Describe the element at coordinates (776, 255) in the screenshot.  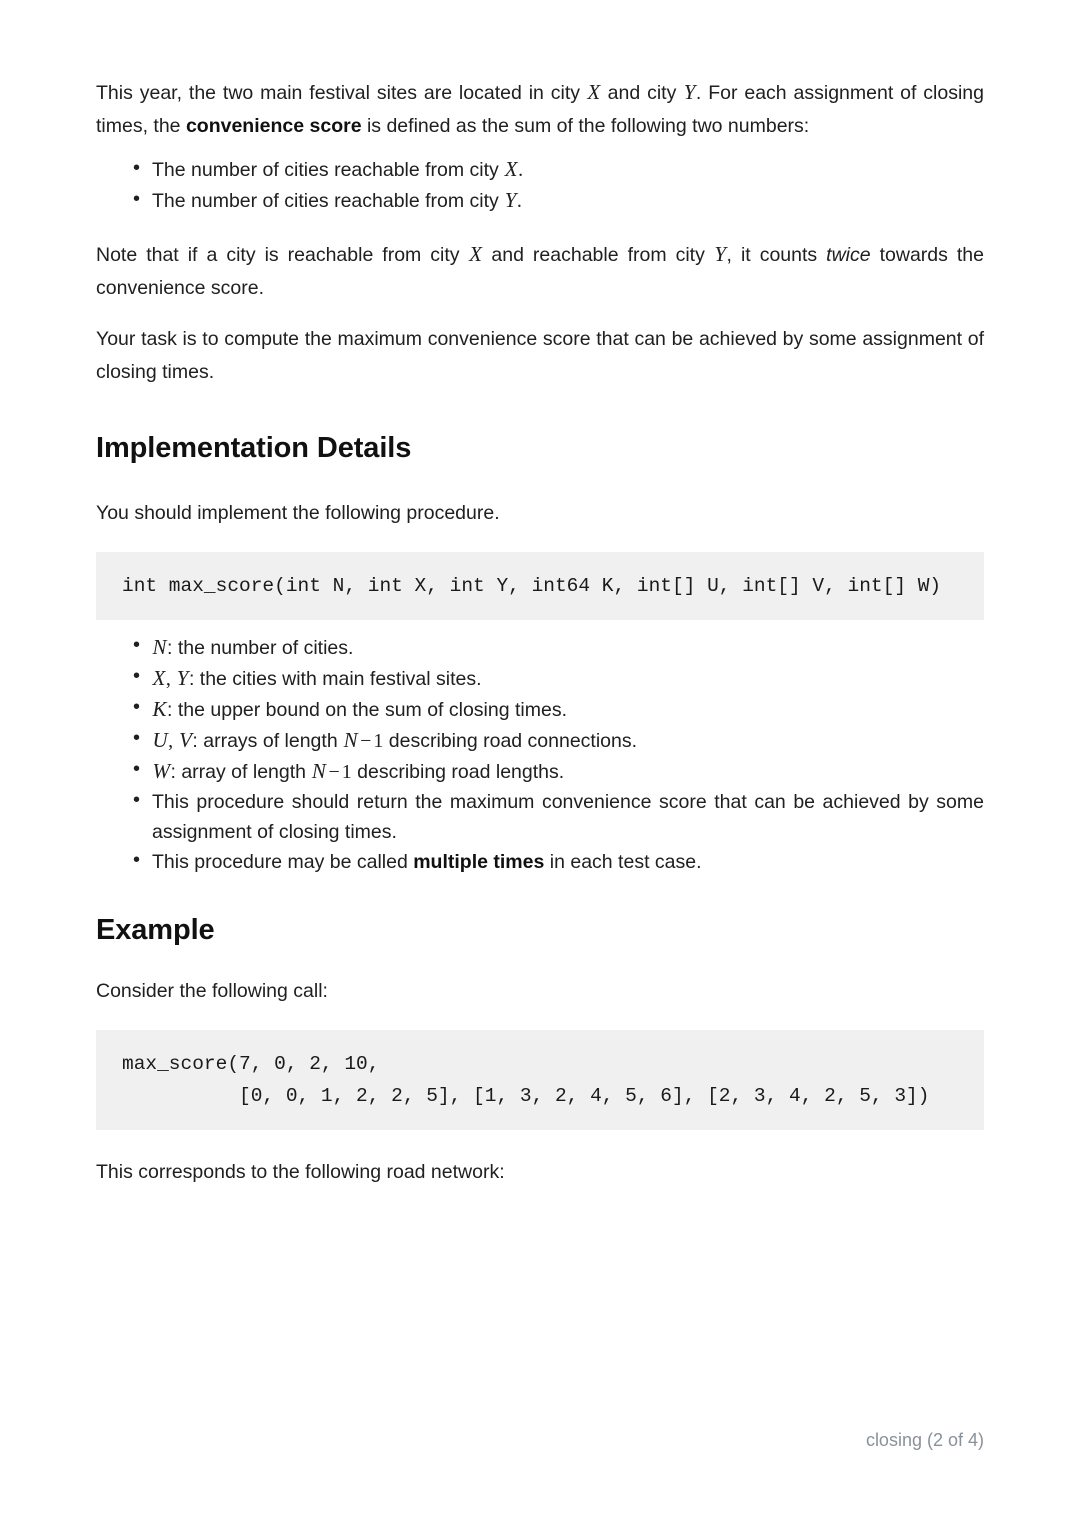
I see `note-seg3: , it counts` at that location.